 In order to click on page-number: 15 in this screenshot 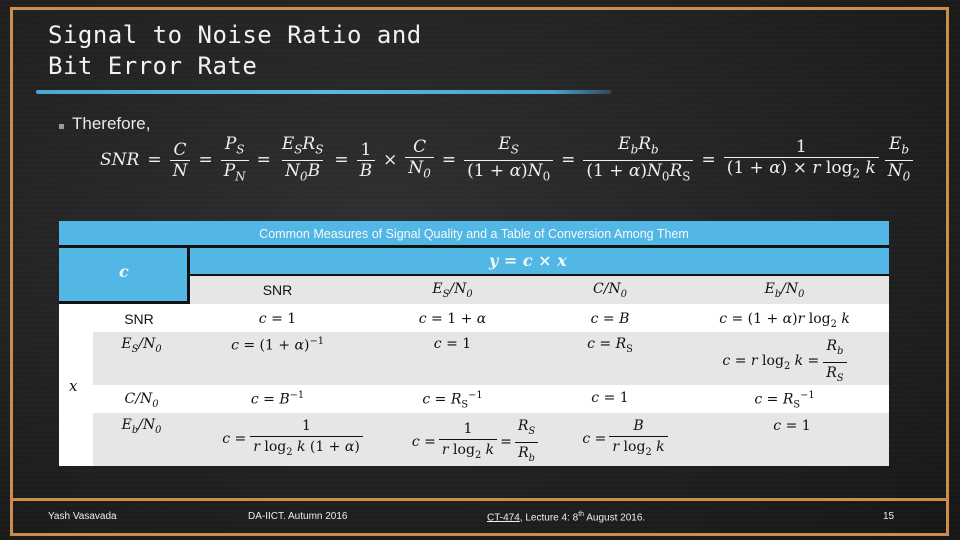, I will do `click(889, 516)`.